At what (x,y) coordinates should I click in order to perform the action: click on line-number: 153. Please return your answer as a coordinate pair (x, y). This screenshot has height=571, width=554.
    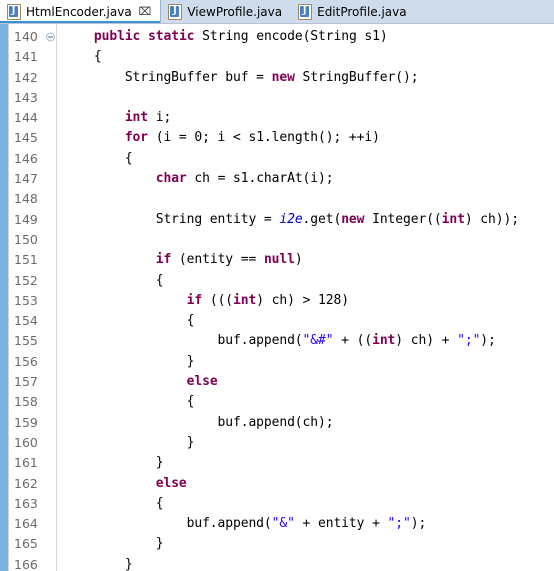
    Looking at the image, I should click on (32, 301).